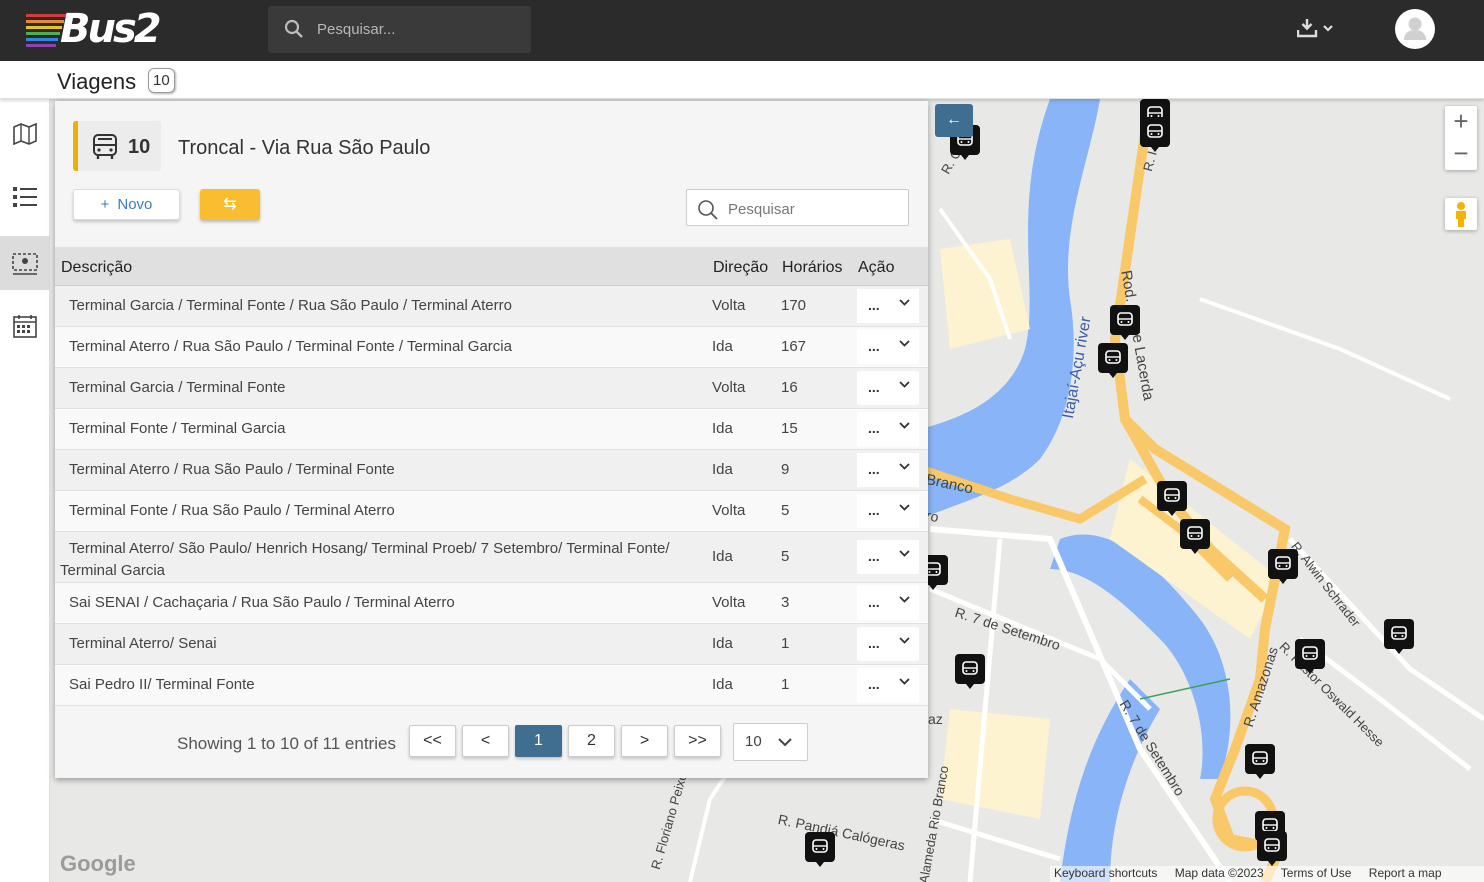 Image resolution: width=1484 pixels, height=882 pixels. Describe the element at coordinates (96, 268) in the screenshot. I see `col-descricao: Descrição` at that location.